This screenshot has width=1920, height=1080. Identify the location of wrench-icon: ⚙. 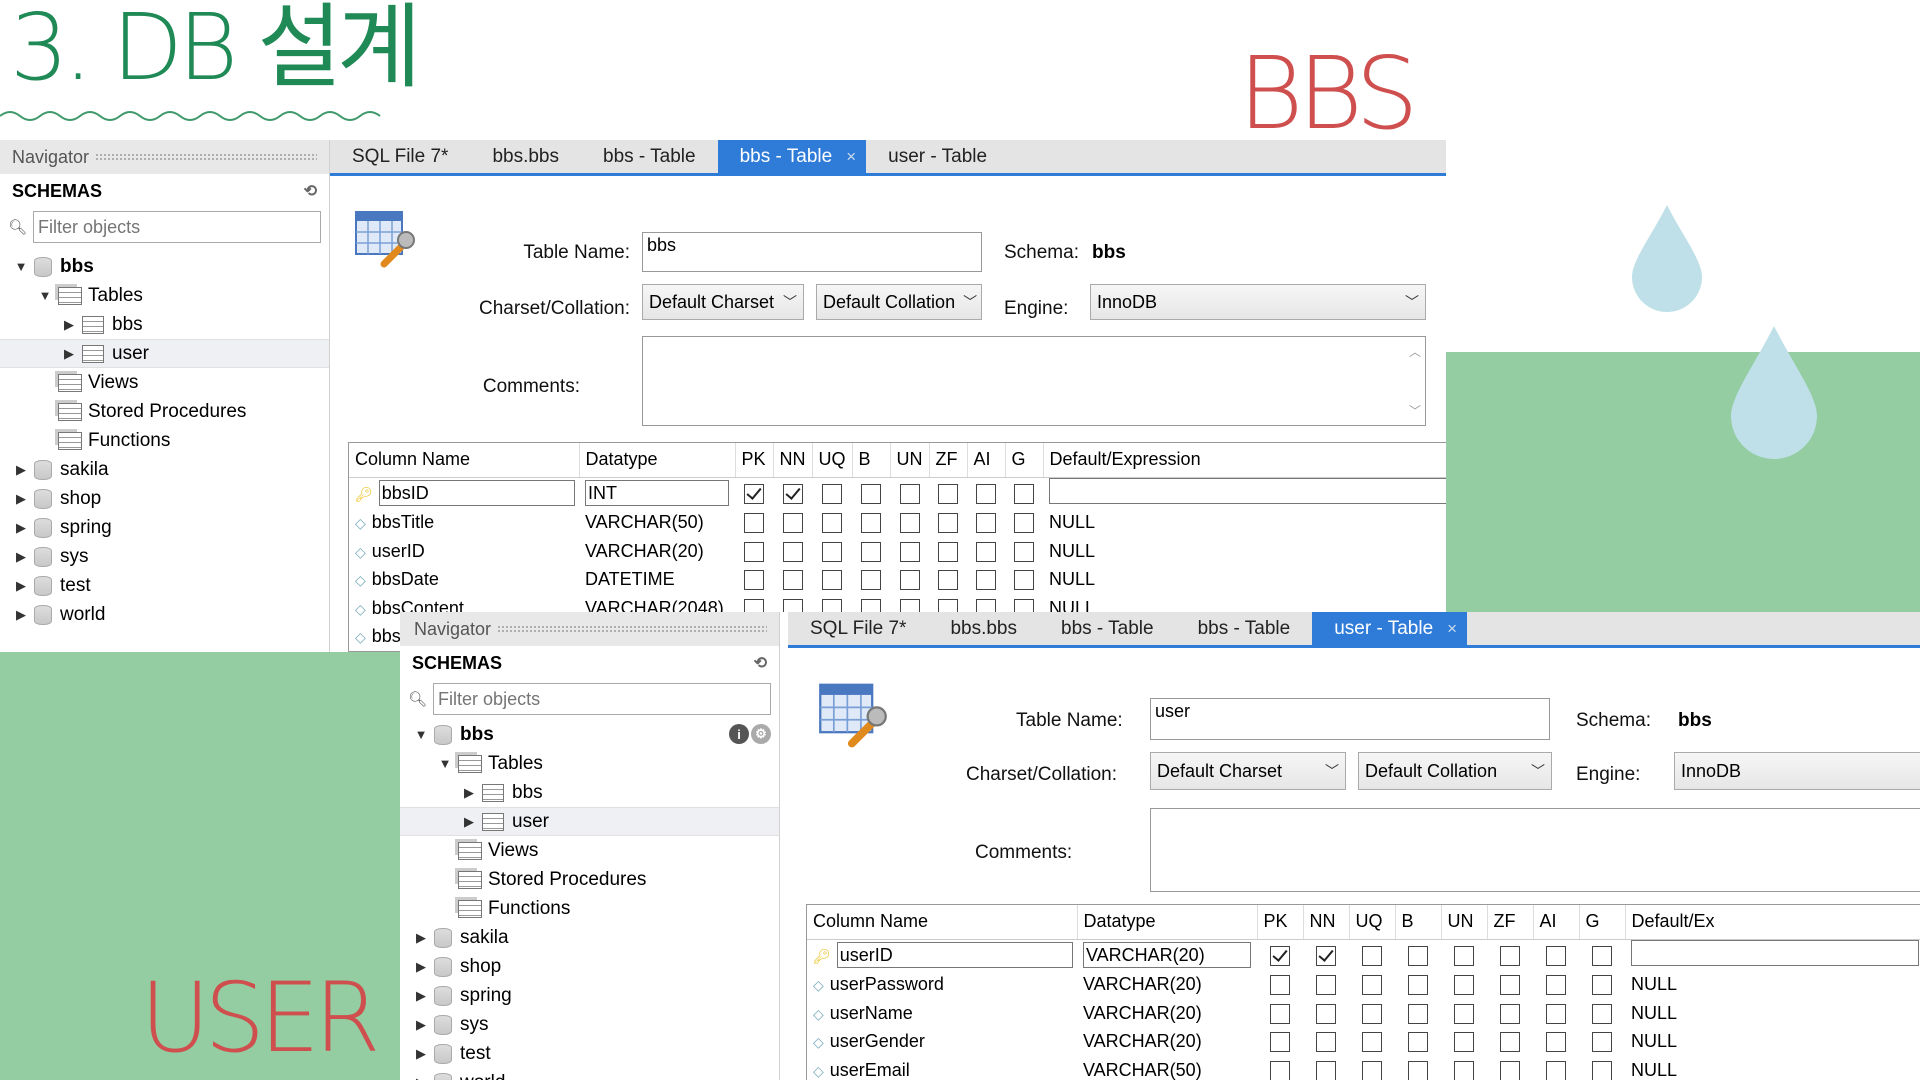
(761, 734).